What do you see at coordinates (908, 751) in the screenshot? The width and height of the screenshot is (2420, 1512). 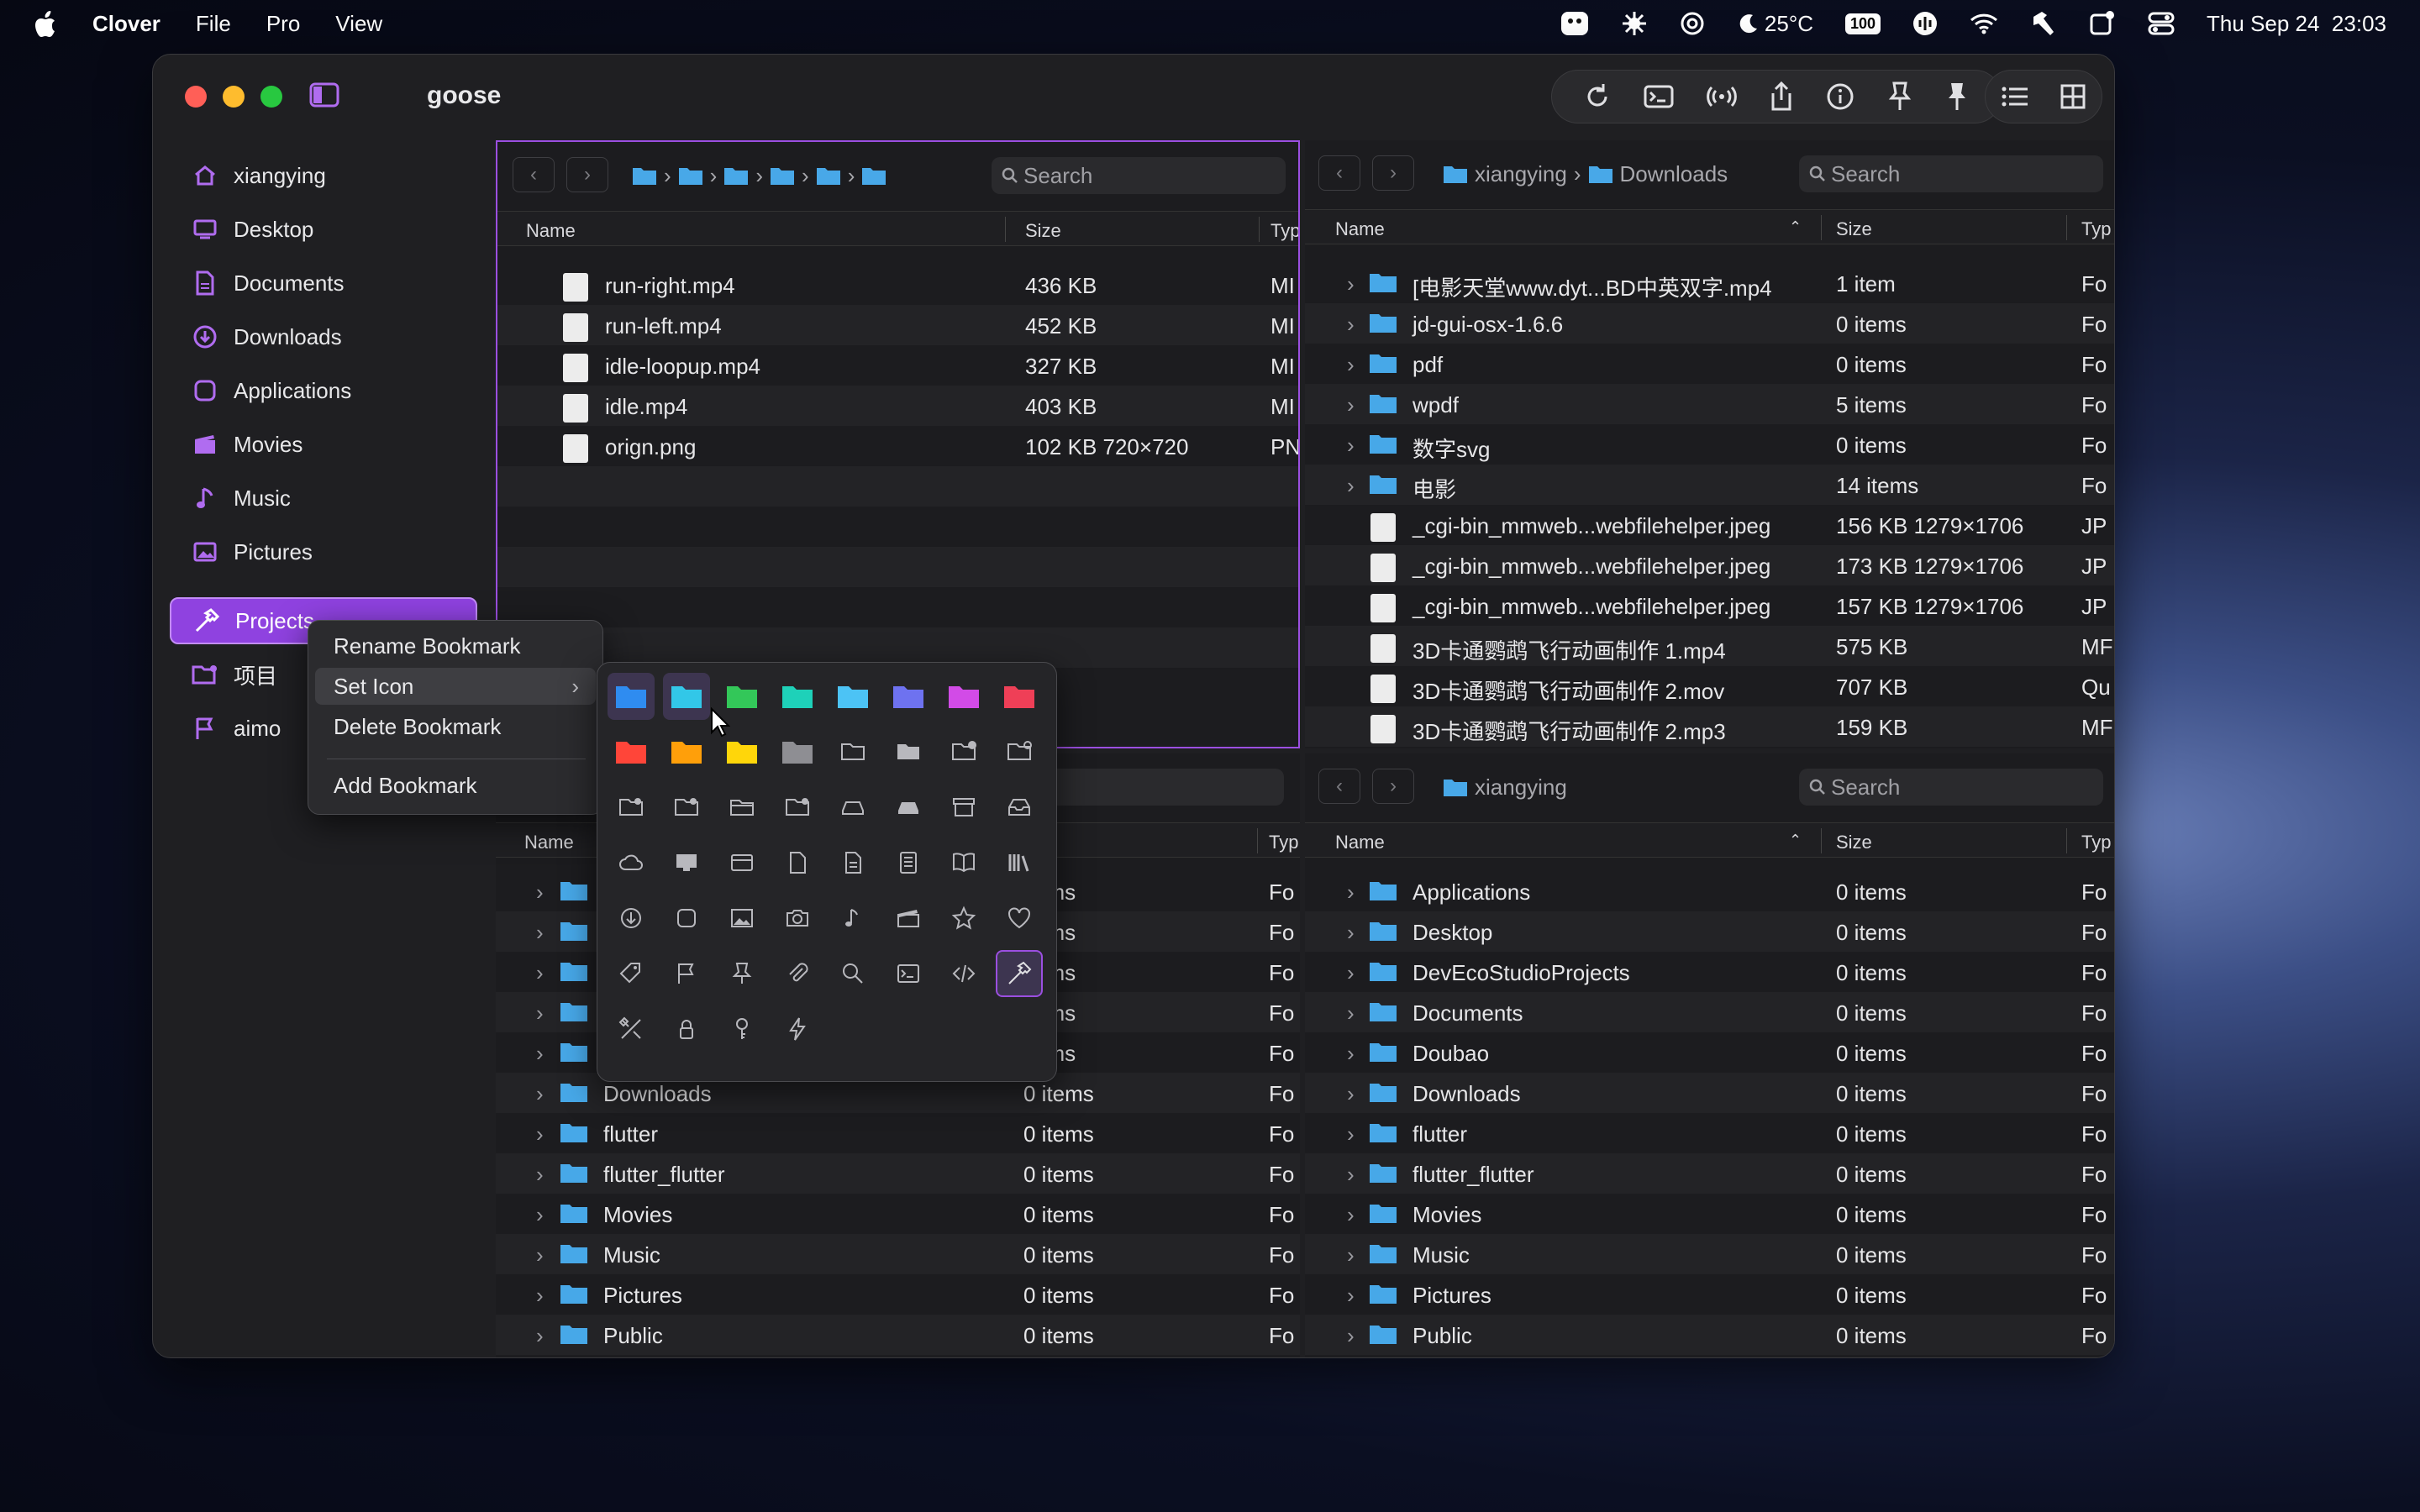 I see `folder-filled-icon` at bounding box center [908, 751].